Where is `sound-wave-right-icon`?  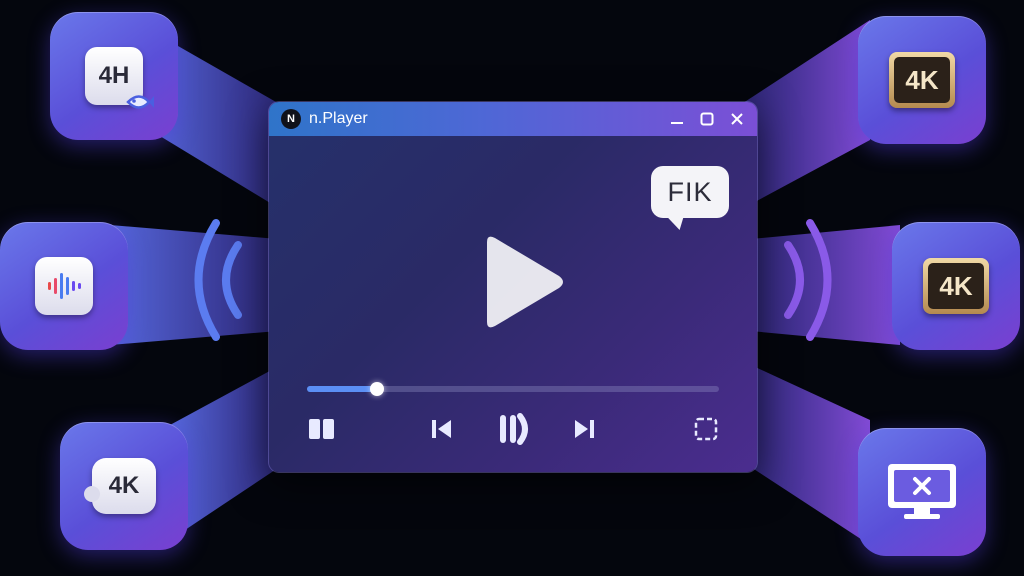 sound-wave-right-icon is located at coordinates (808, 280).